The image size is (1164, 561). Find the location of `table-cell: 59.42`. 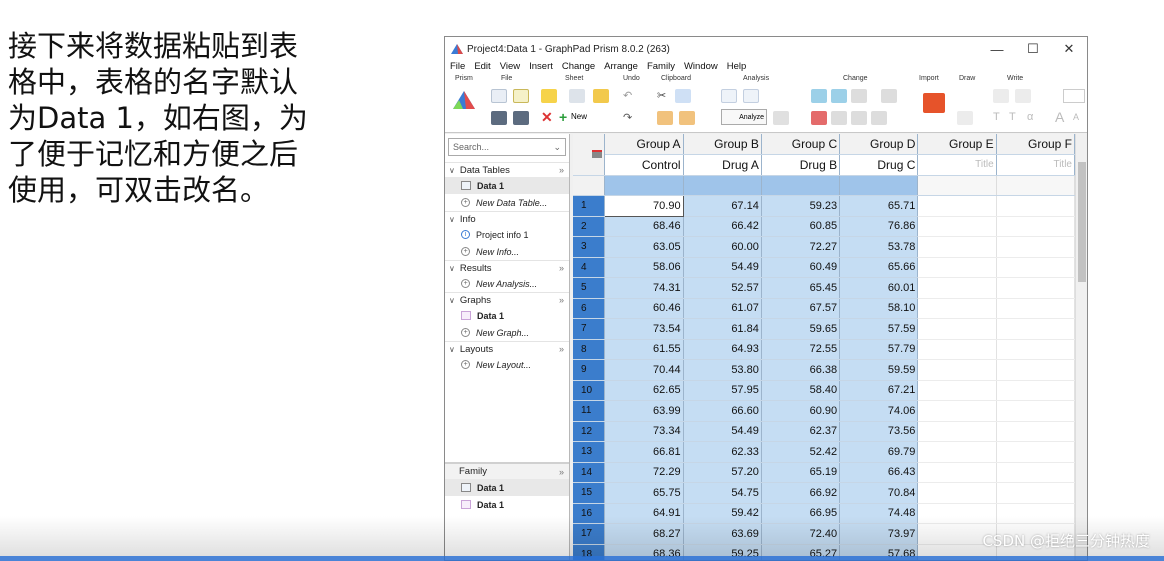

table-cell: 59.42 is located at coordinates (722, 513).